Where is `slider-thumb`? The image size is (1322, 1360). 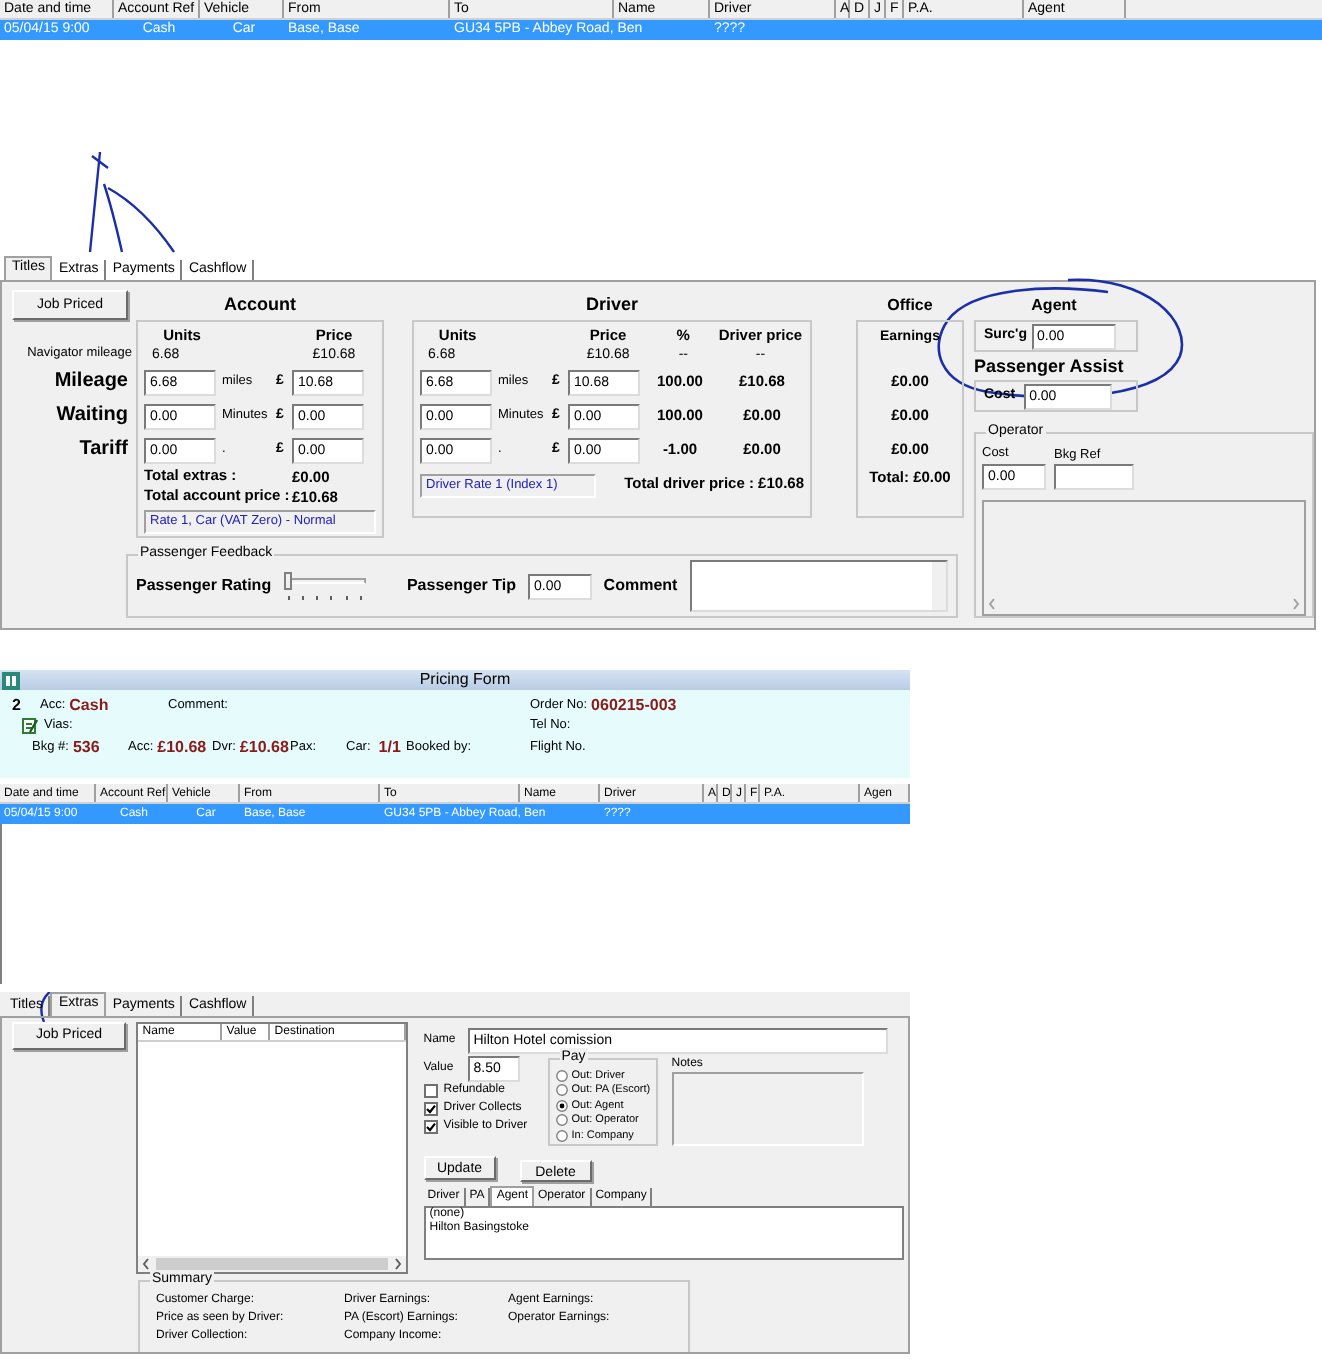
slider-thumb is located at coordinates (287, 581).